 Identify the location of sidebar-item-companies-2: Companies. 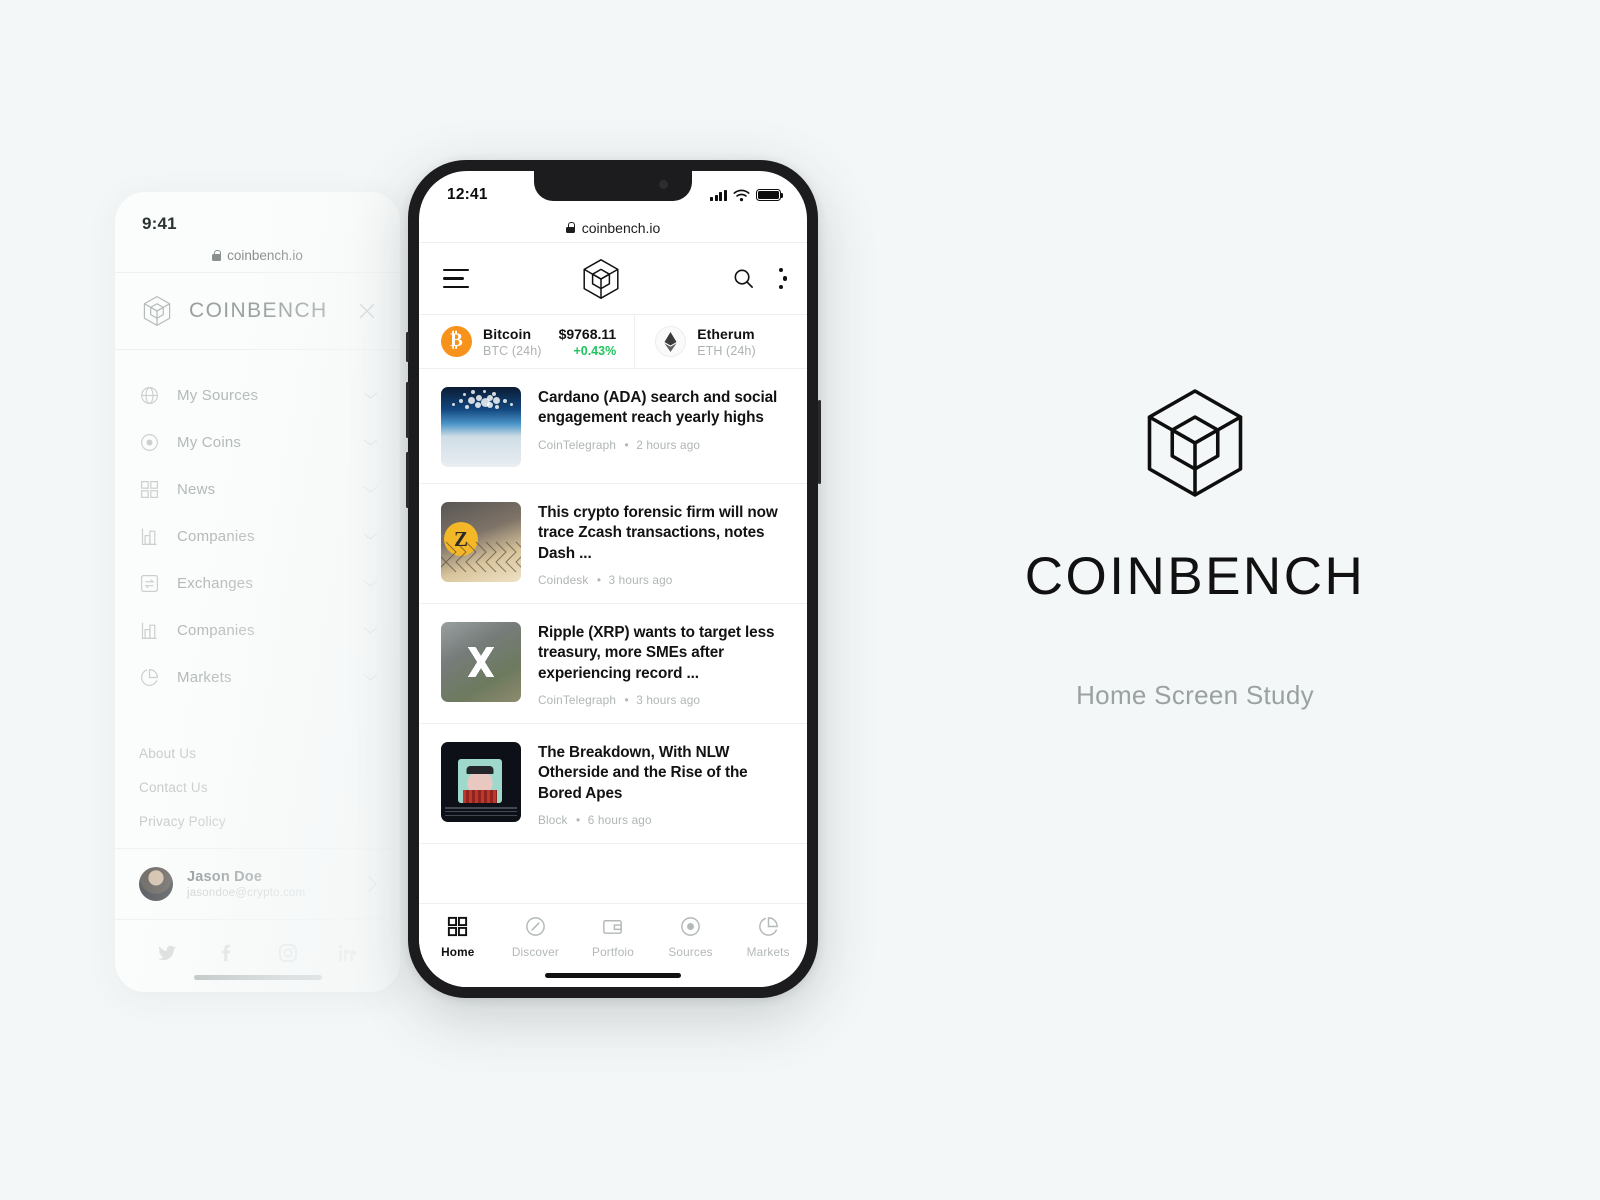
(257, 630).